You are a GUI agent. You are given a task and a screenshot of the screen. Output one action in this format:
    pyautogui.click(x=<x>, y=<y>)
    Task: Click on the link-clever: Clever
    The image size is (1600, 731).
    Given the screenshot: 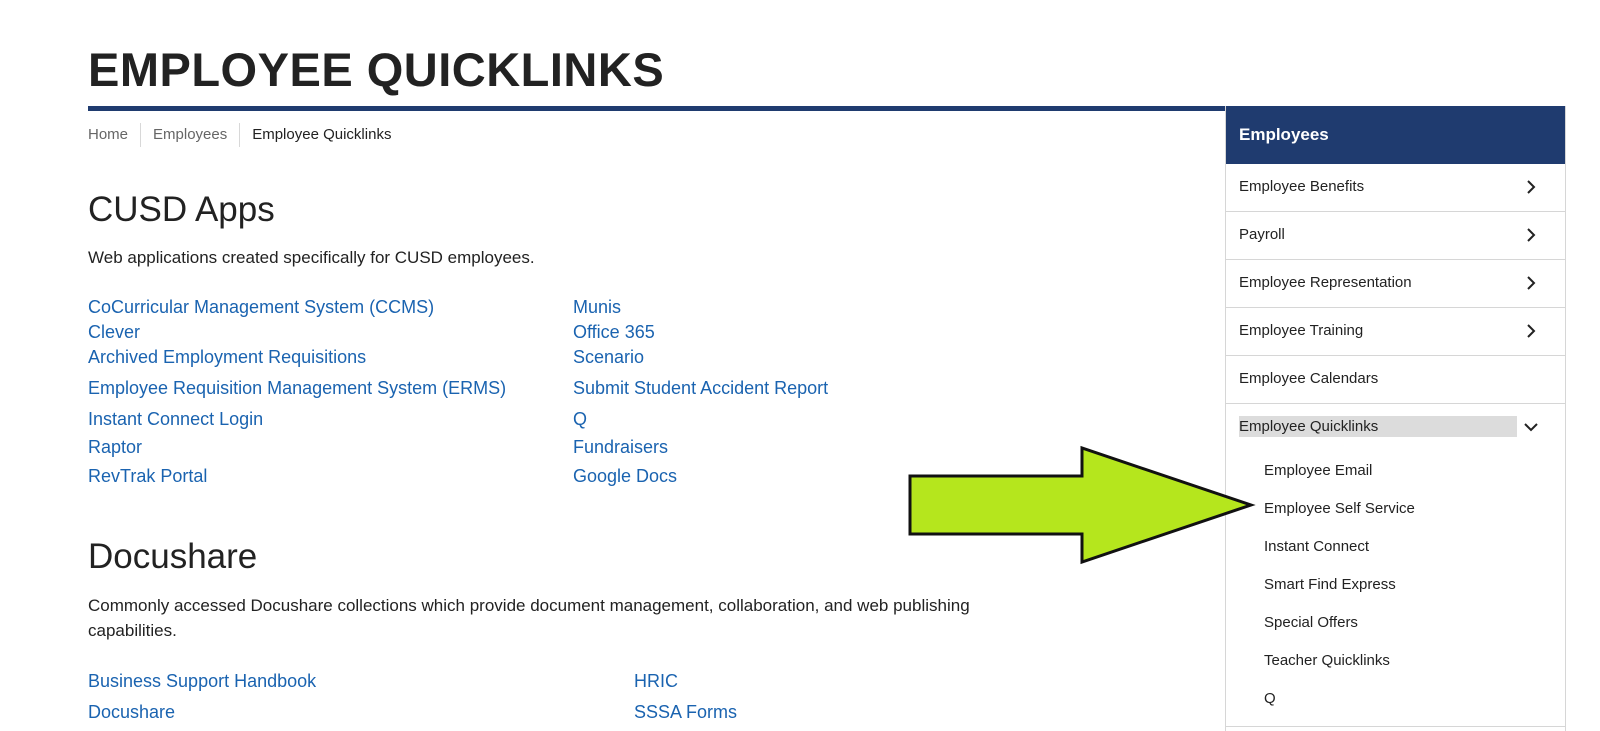 What is the action you would take?
    pyautogui.click(x=114, y=332)
    